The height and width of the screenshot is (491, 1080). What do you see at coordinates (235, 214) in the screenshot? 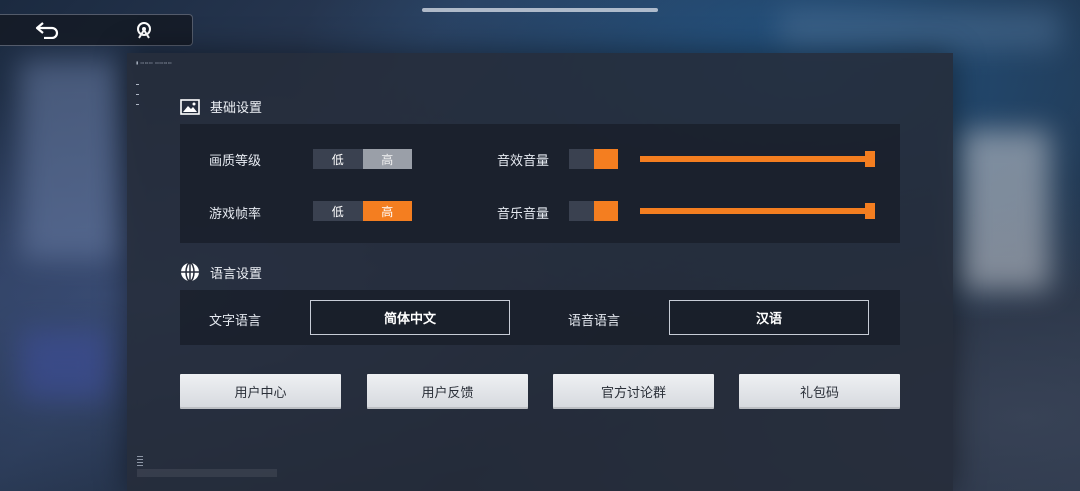
I see `frame-rate-label: 游戏帧率` at bounding box center [235, 214].